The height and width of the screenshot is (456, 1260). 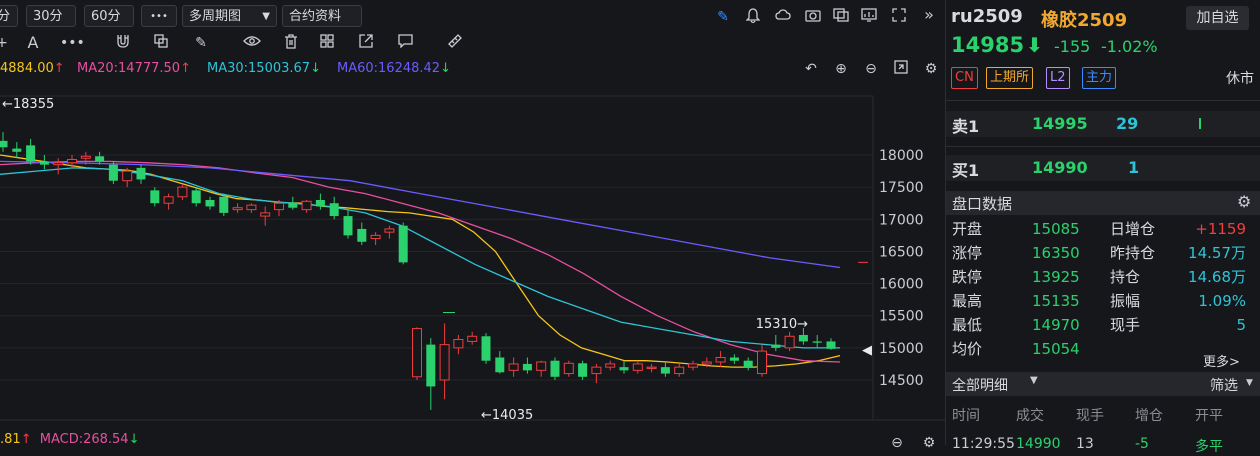 I want to click on add-watchlist-button: 加自选, so click(x=1217, y=18).